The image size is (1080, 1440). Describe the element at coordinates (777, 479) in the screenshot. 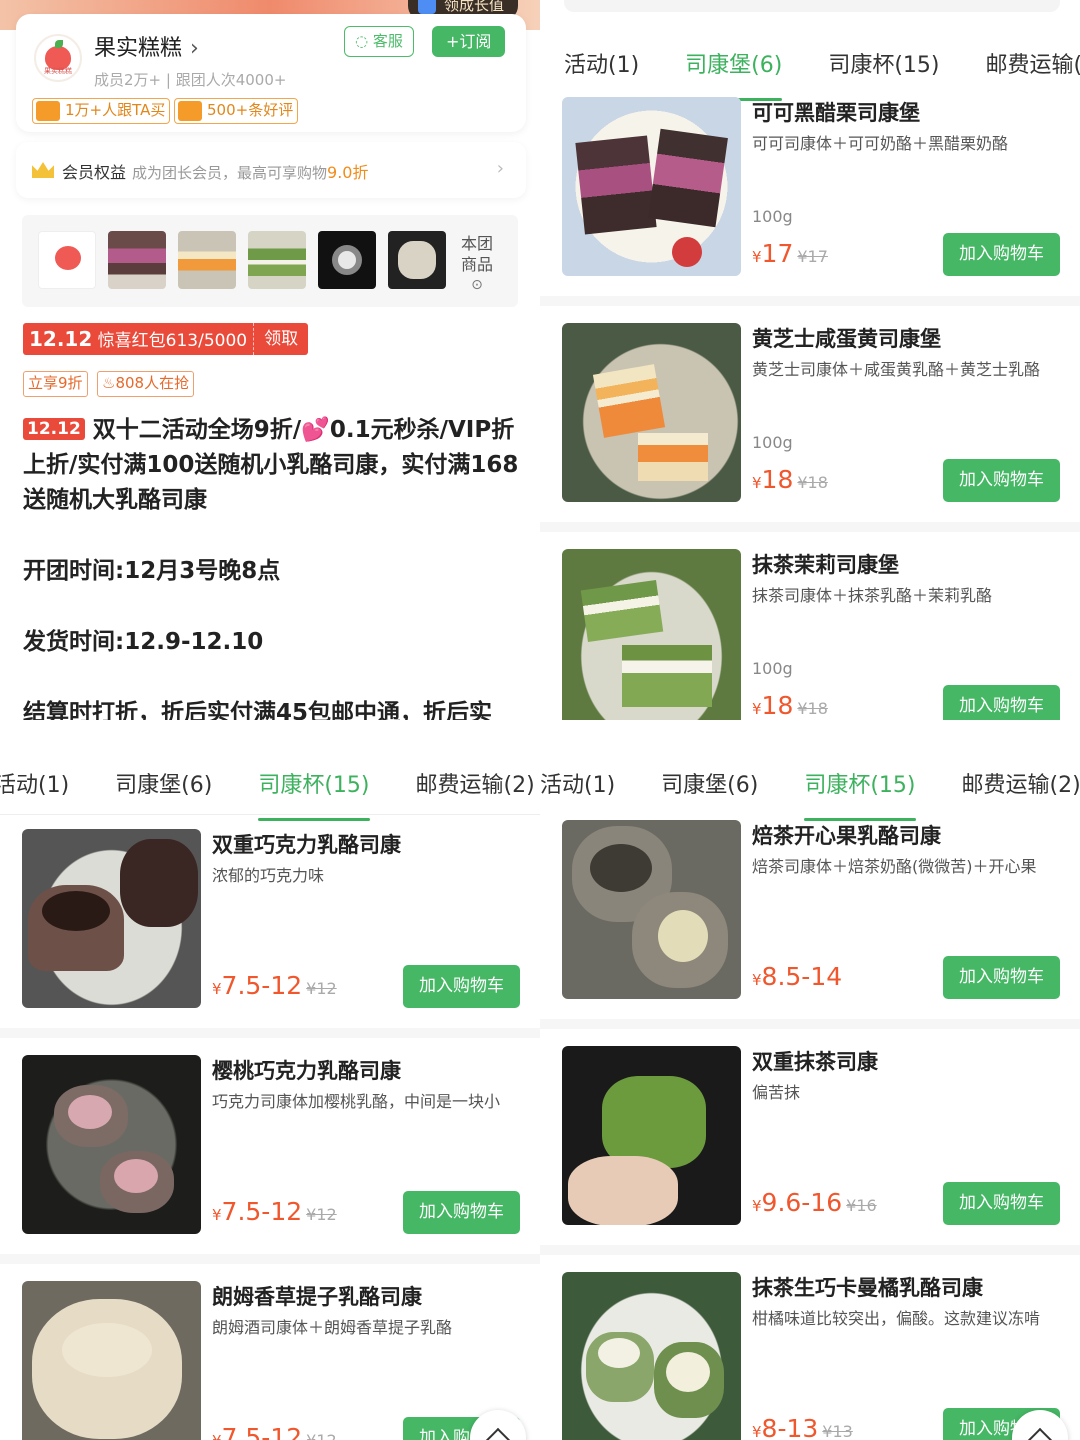

I see `price-value: 18` at that location.